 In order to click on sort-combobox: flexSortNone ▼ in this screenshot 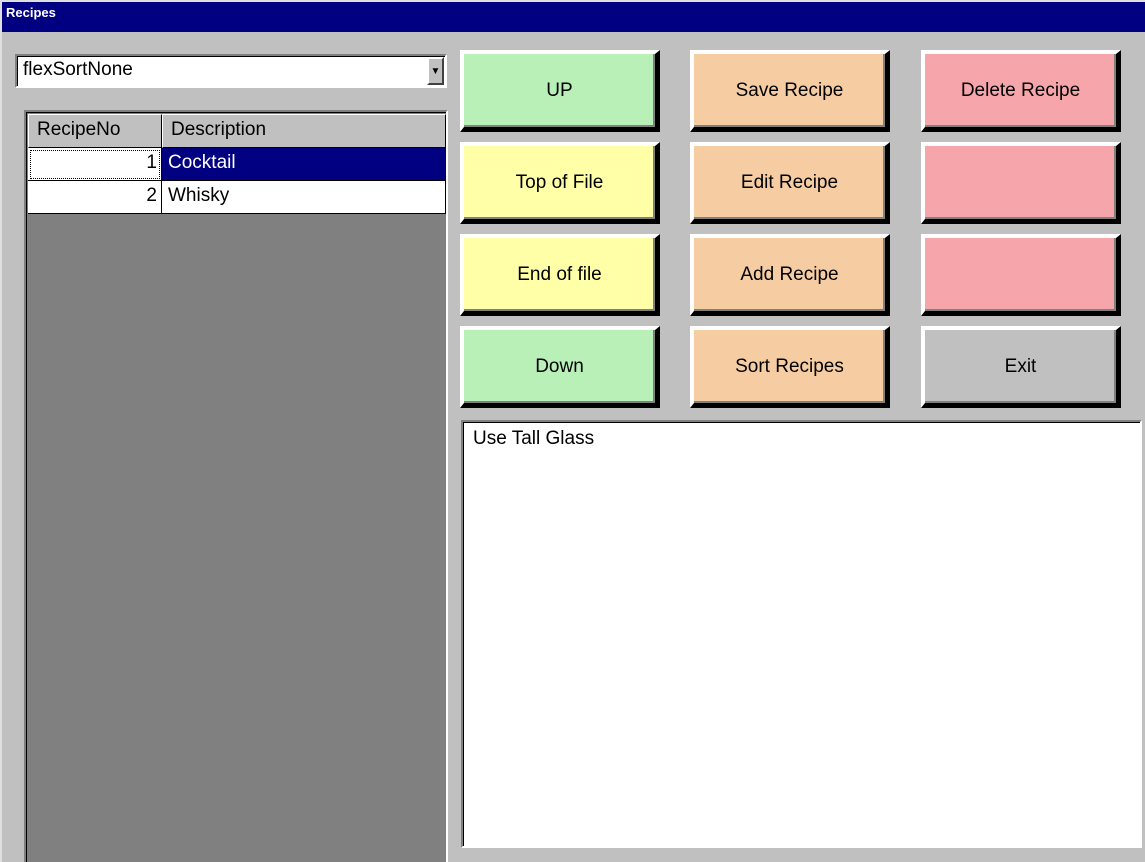, I will do `click(231, 71)`.